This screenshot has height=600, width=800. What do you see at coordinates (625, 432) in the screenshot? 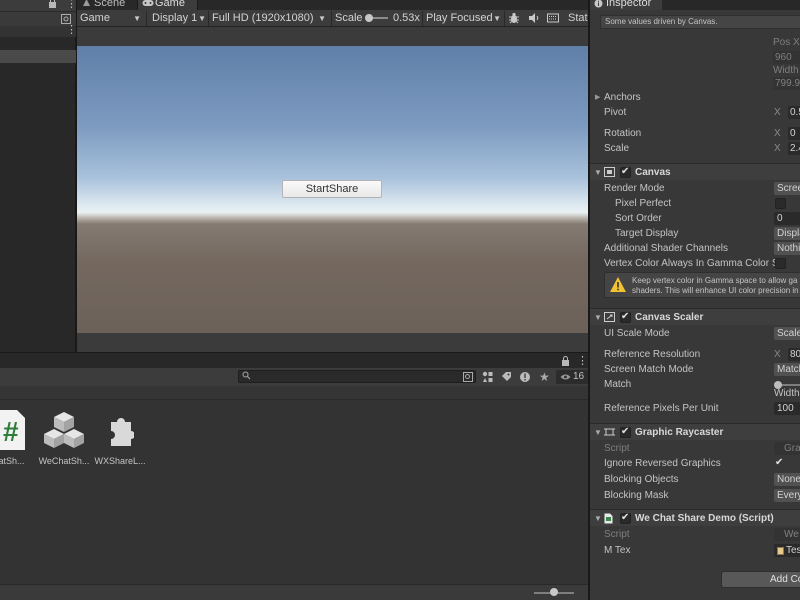
I see `graphic-raycaster-enabled-checkbox` at bounding box center [625, 432].